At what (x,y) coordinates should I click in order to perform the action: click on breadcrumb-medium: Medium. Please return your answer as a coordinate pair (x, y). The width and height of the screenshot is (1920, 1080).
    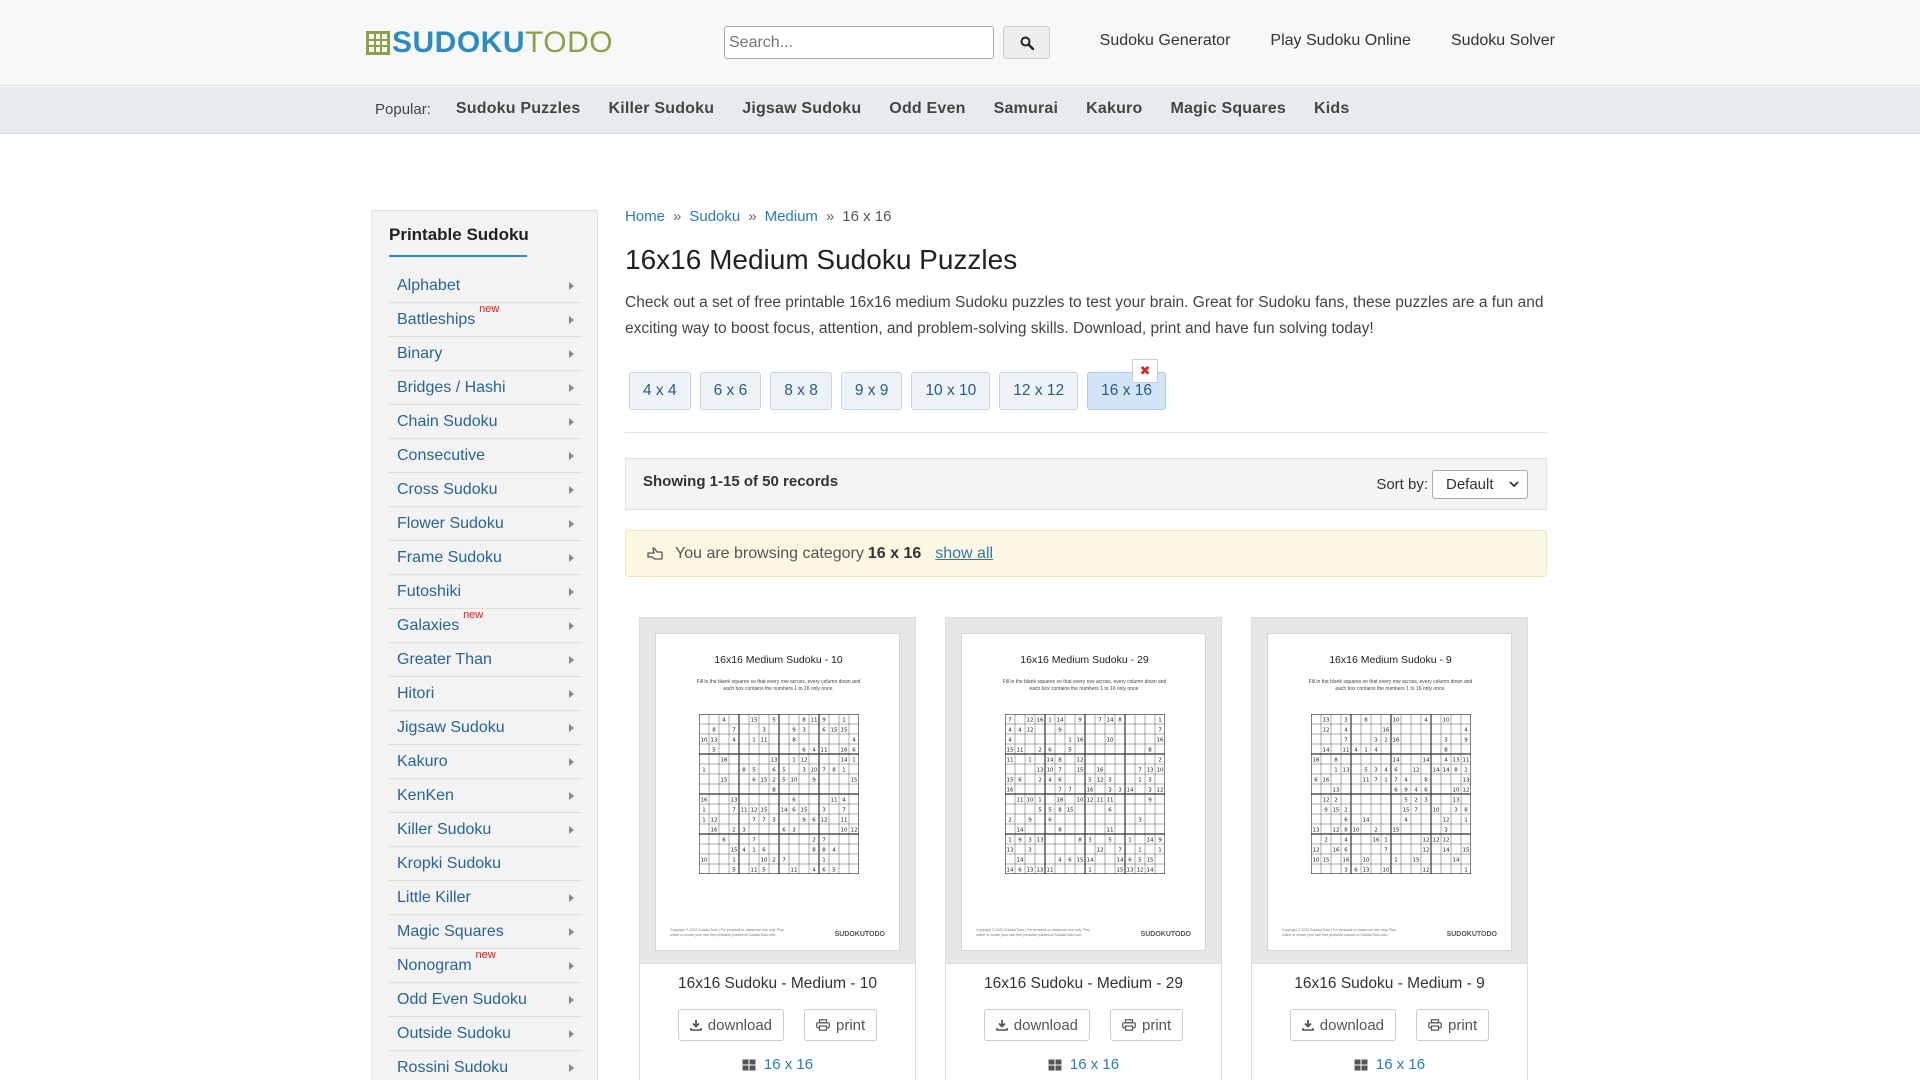
    Looking at the image, I should click on (791, 216).